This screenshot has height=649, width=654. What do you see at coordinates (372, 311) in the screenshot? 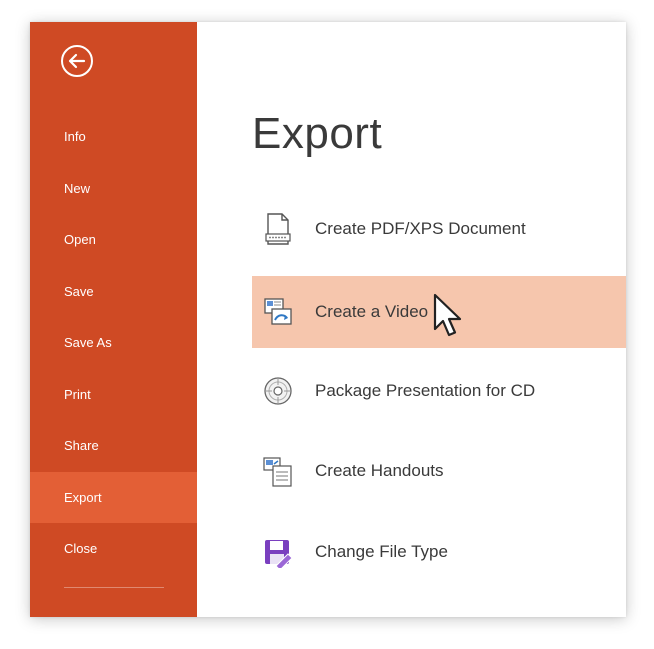
I see `option-label: Create a Video` at bounding box center [372, 311].